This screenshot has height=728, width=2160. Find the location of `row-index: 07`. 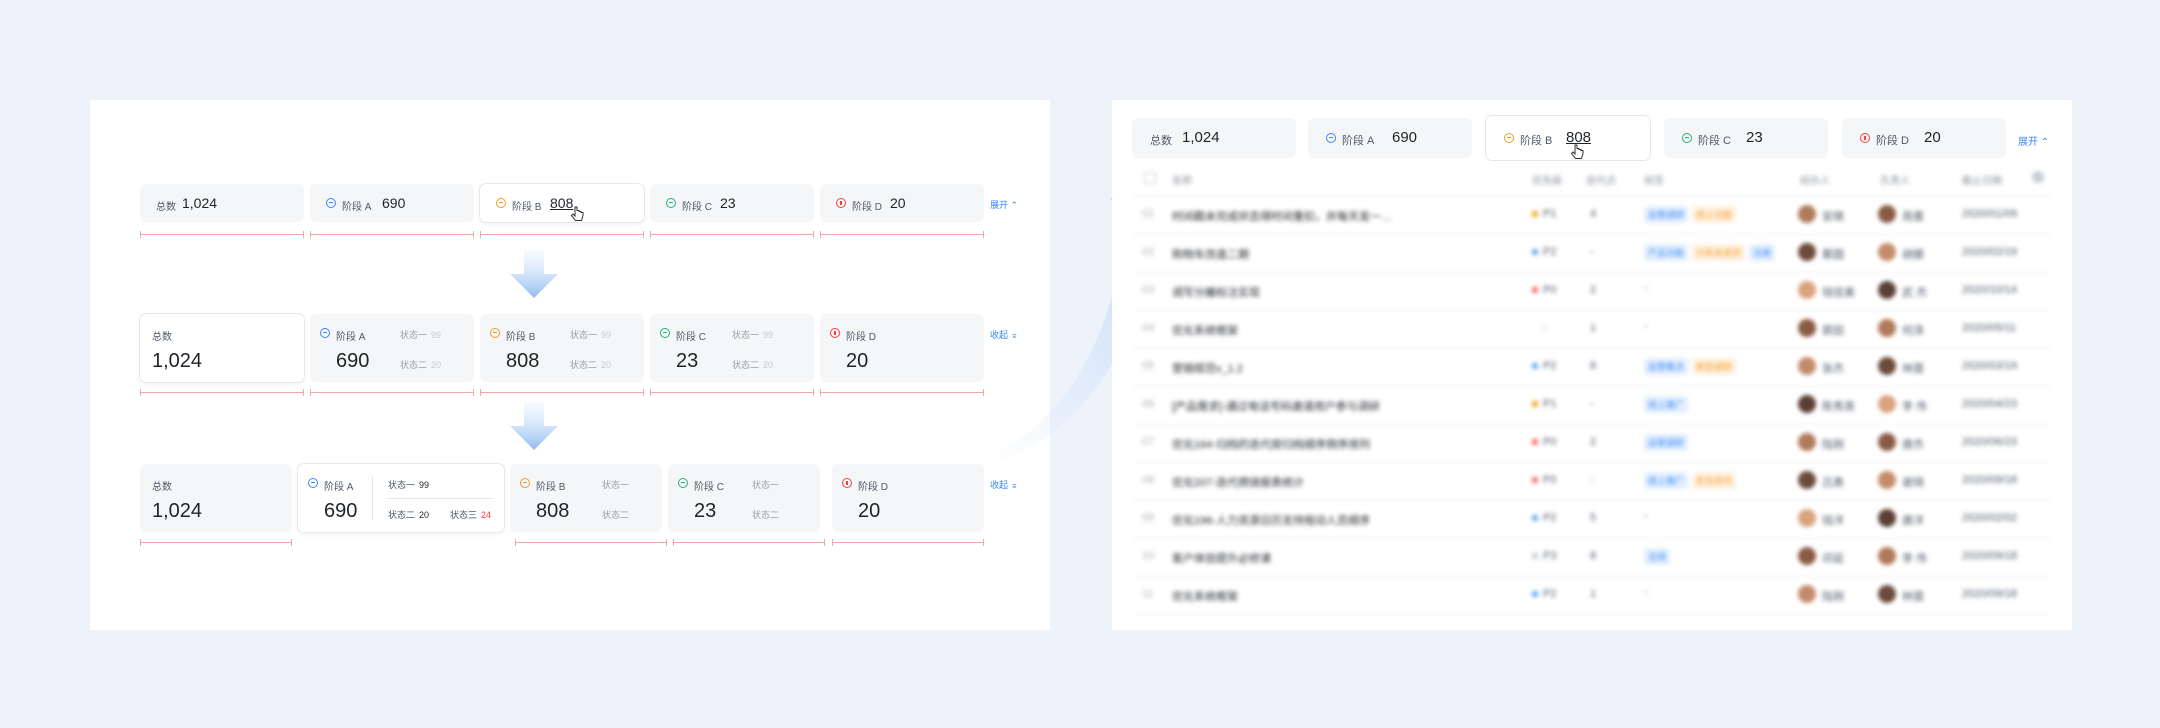

row-index: 07 is located at coordinates (1148, 442).